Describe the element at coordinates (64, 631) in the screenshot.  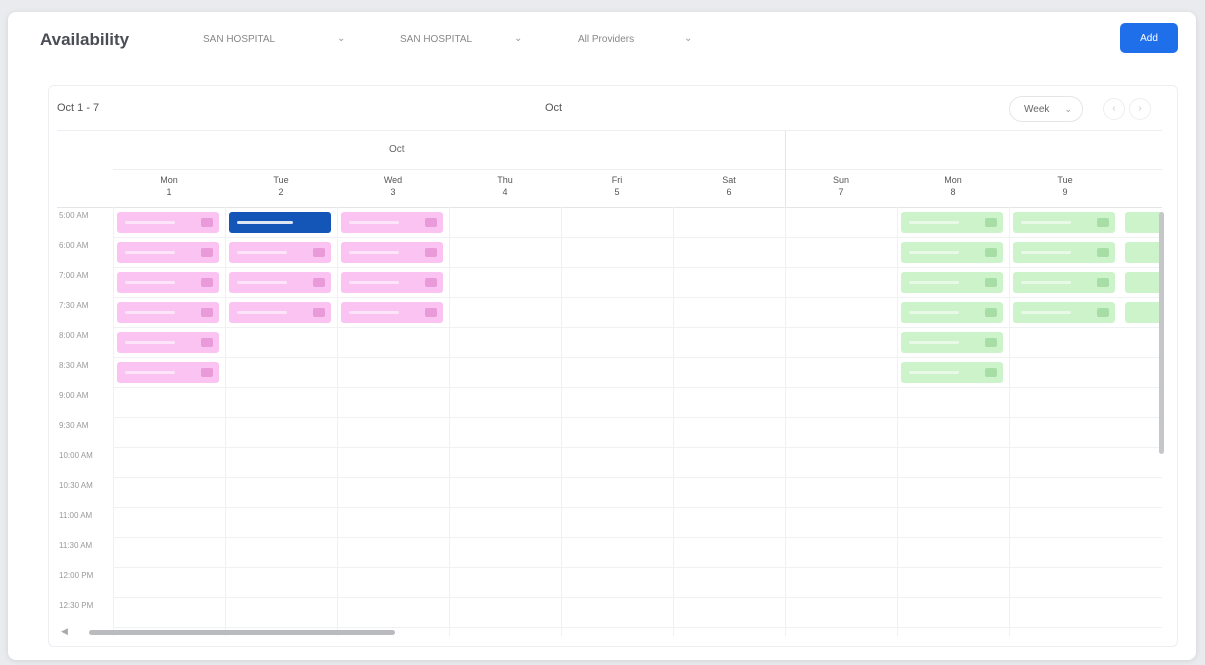
I see `scroll-left-icon: ◀` at that location.